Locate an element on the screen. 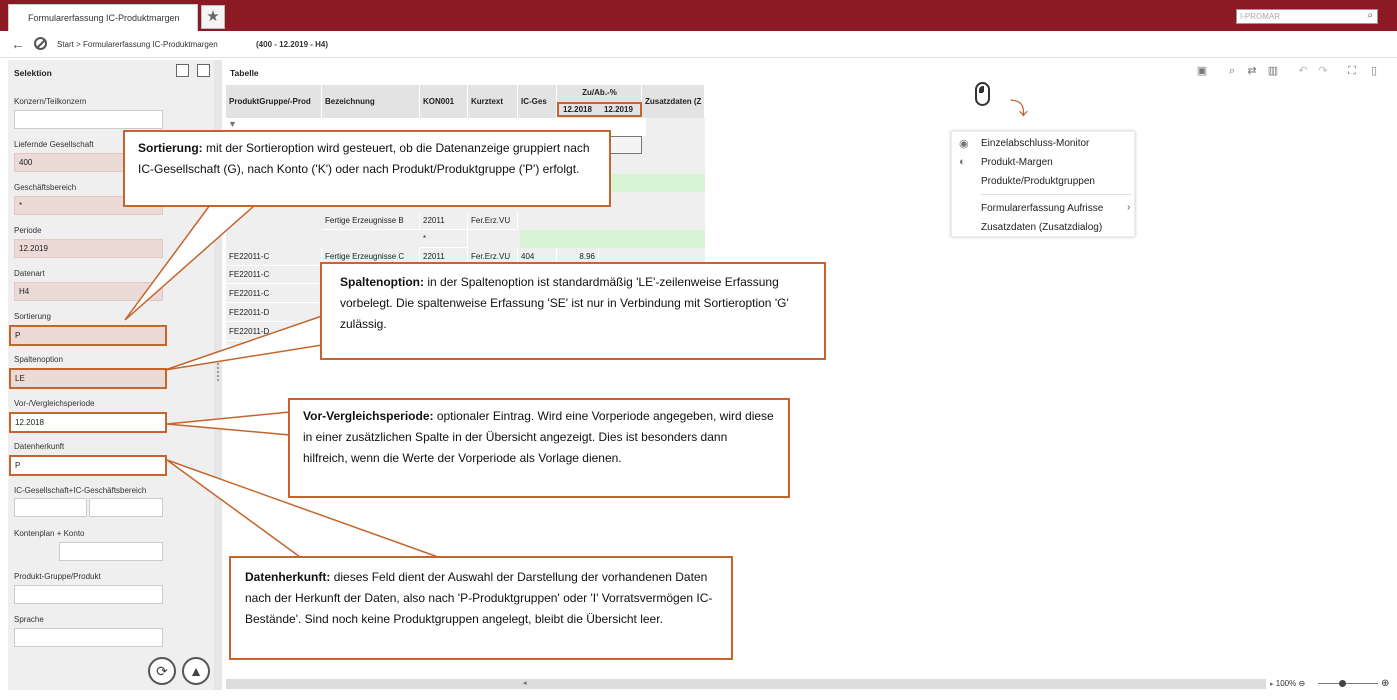 The height and width of the screenshot is (700, 1397). period-info: (400 - 12.2019 - H4) is located at coordinates (292, 44).